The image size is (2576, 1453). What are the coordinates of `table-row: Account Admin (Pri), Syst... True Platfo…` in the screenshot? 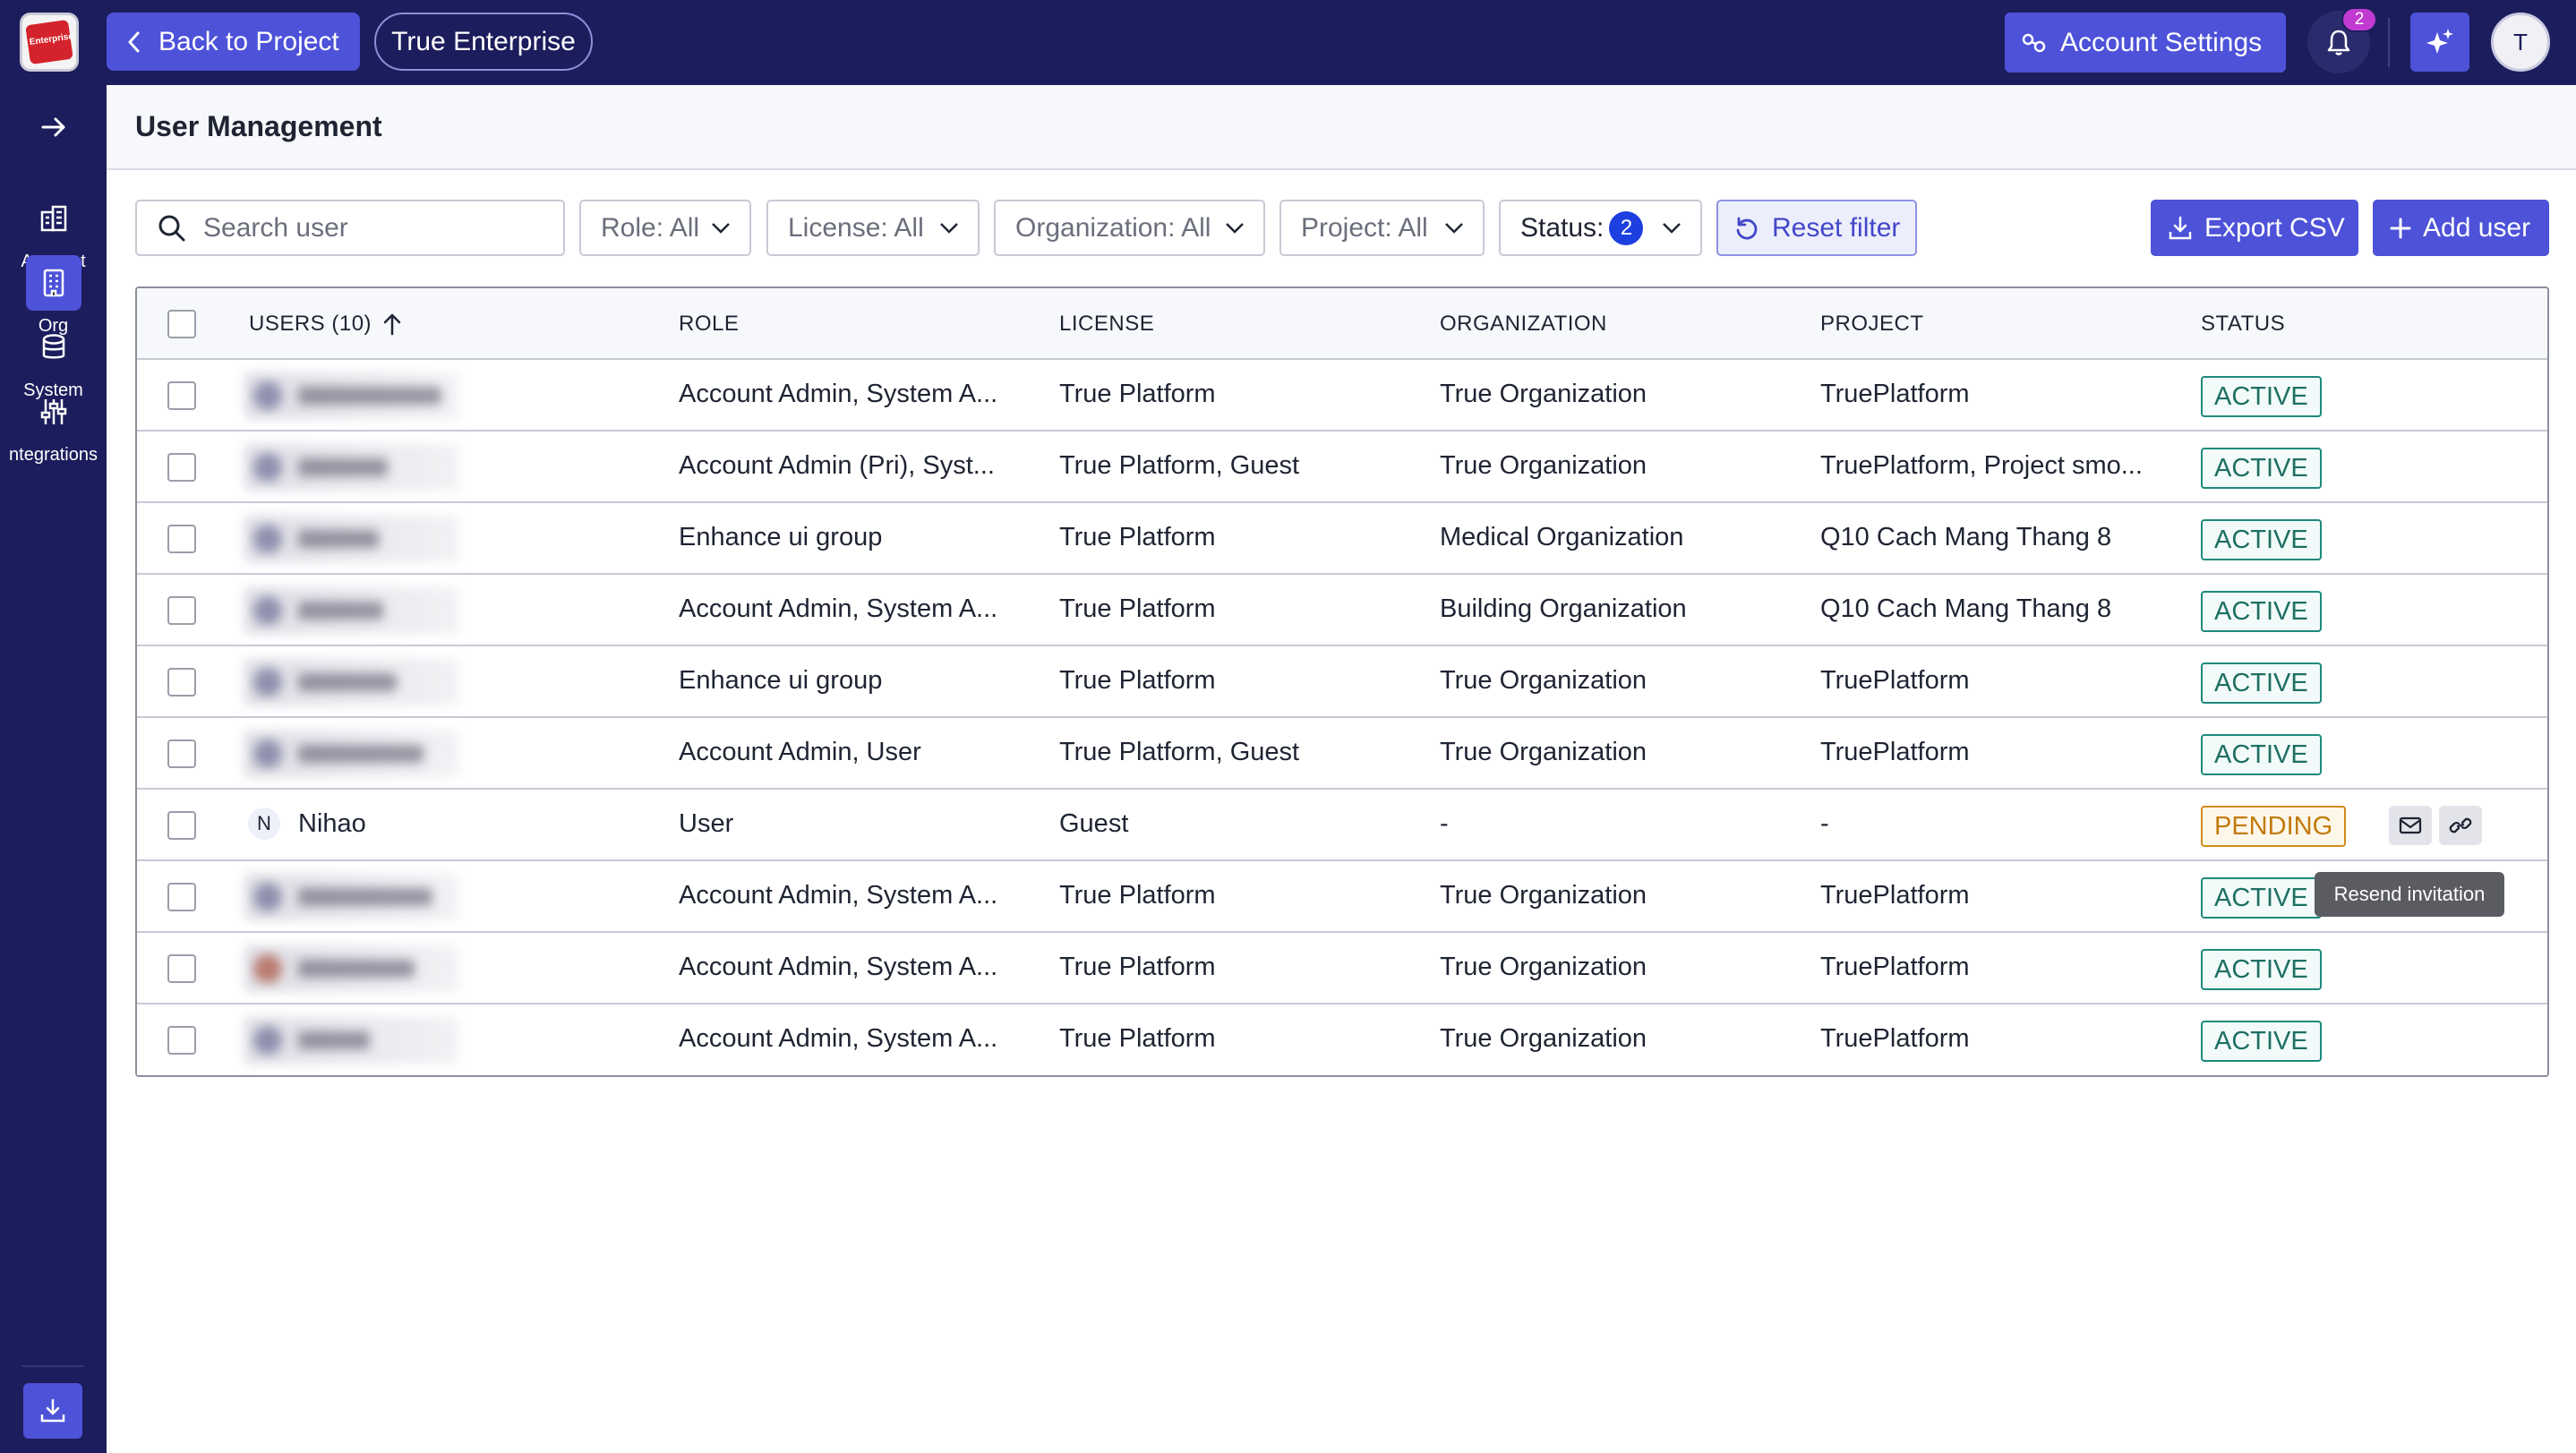 It's located at (1342, 467).